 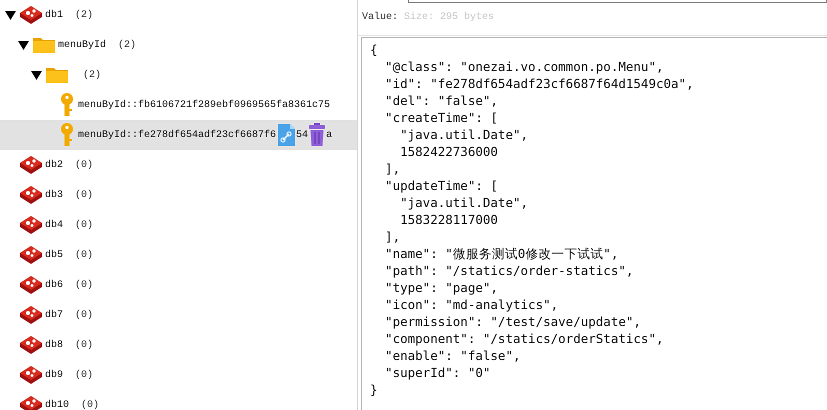 I want to click on code-line: "updateTime": [, so click(x=441, y=185).